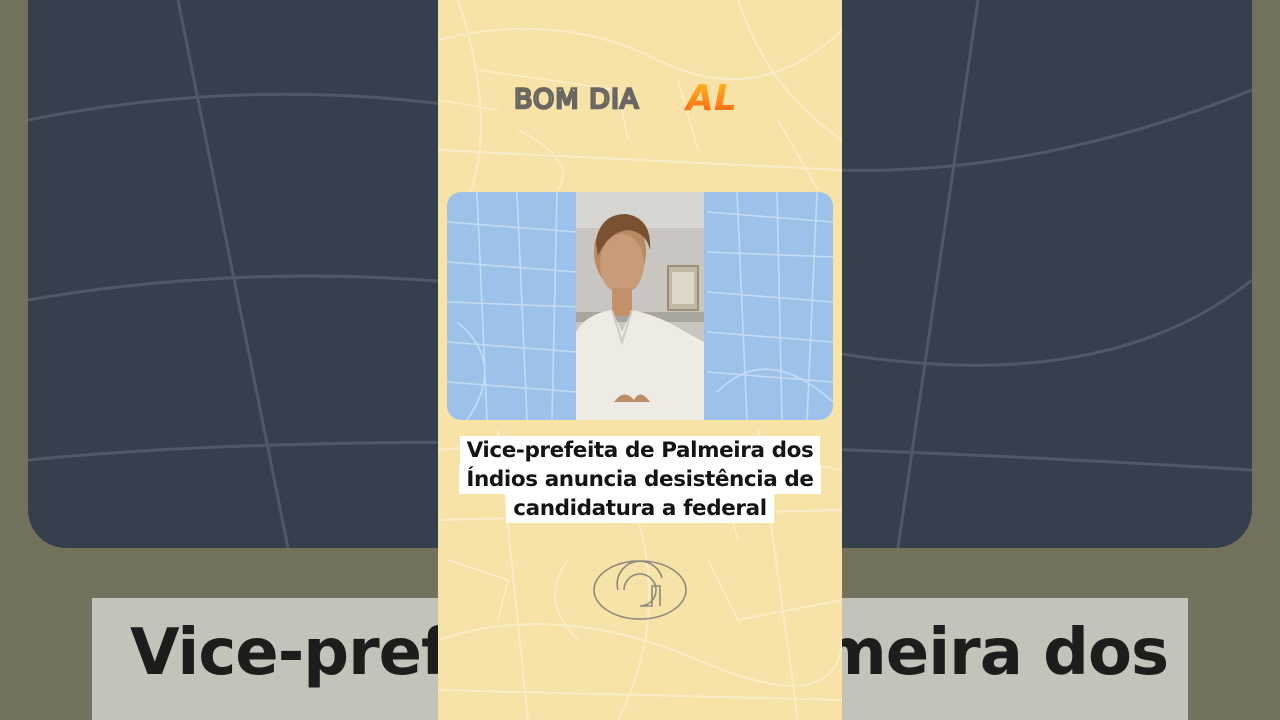 Image resolution: width=1280 pixels, height=720 pixels. I want to click on woman-portrait-image, so click(640, 306).